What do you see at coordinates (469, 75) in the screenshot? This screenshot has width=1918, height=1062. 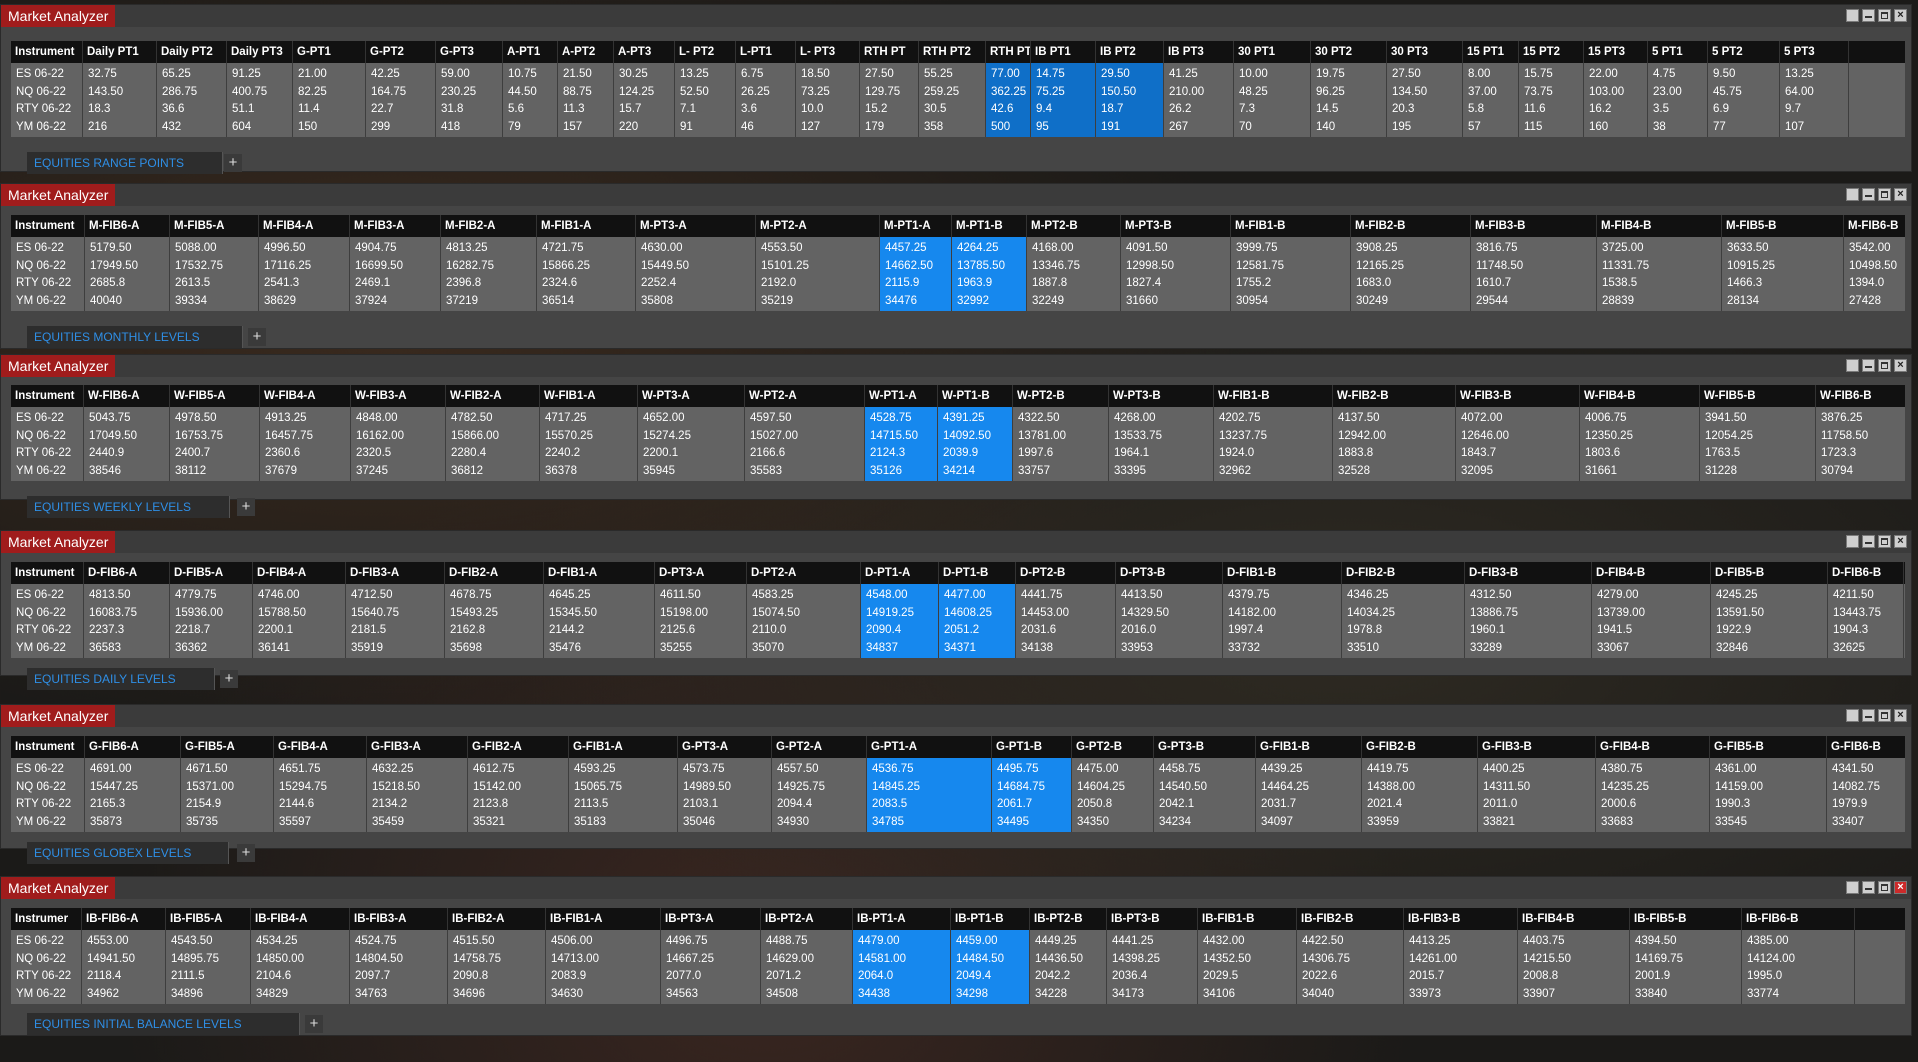 I see `value-cell: 59.00` at bounding box center [469, 75].